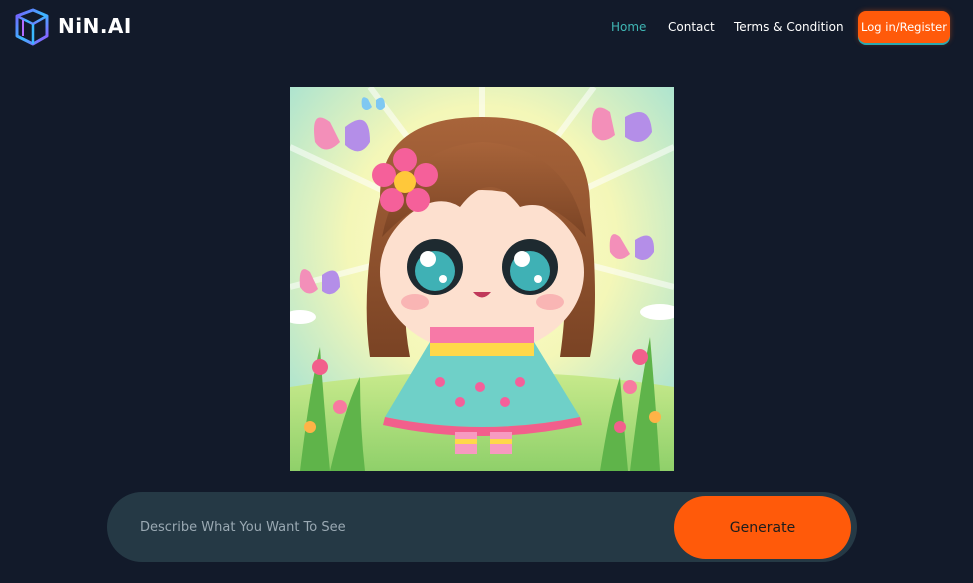 The width and height of the screenshot is (973, 583). What do you see at coordinates (32, 27) in the screenshot?
I see `cube-logo-icon` at bounding box center [32, 27].